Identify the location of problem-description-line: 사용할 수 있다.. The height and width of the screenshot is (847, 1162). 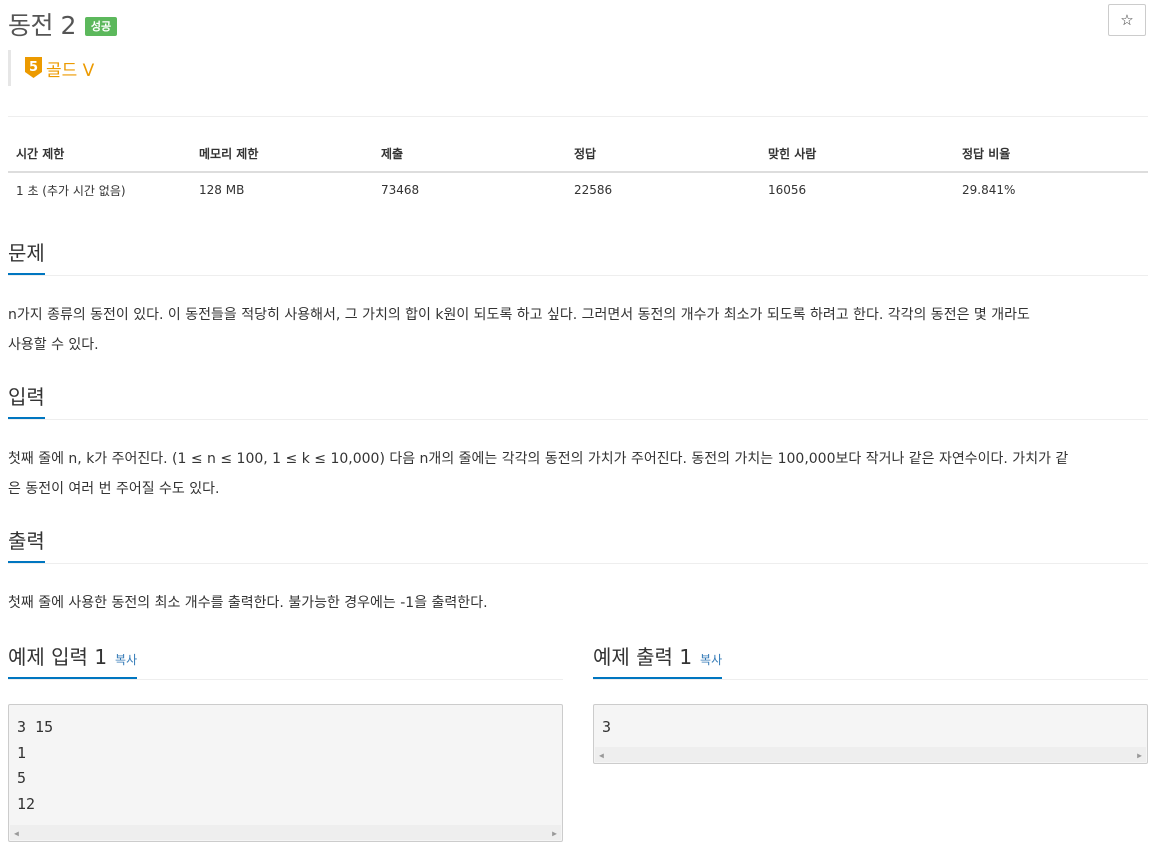
(53, 345).